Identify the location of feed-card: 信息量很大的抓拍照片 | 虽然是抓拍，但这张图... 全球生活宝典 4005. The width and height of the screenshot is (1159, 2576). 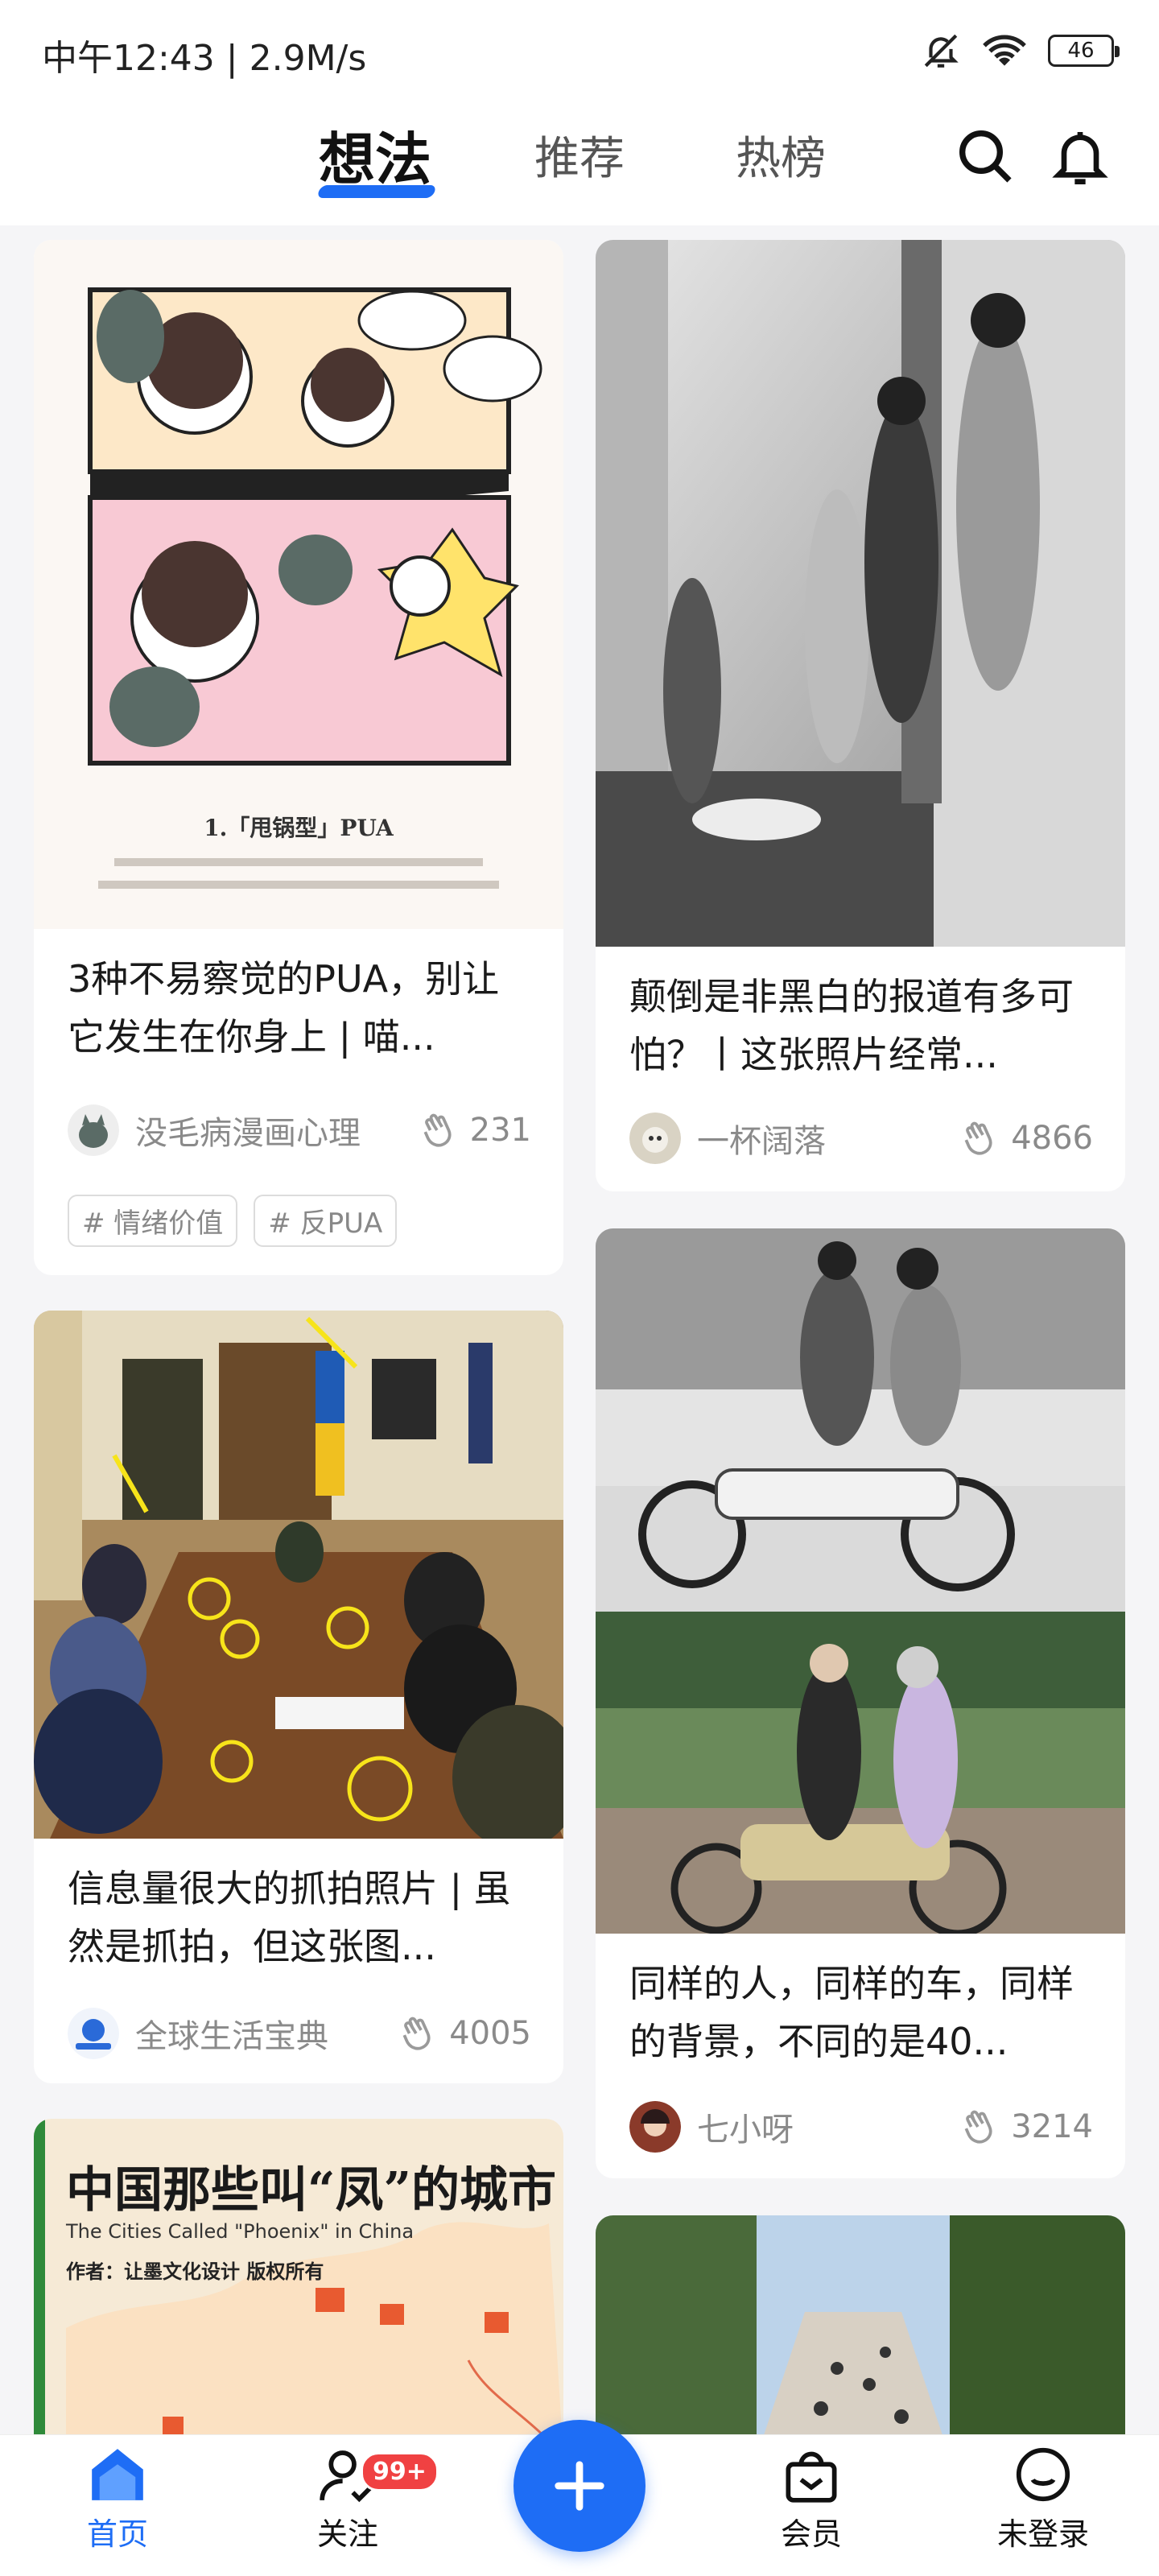
(298, 1697).